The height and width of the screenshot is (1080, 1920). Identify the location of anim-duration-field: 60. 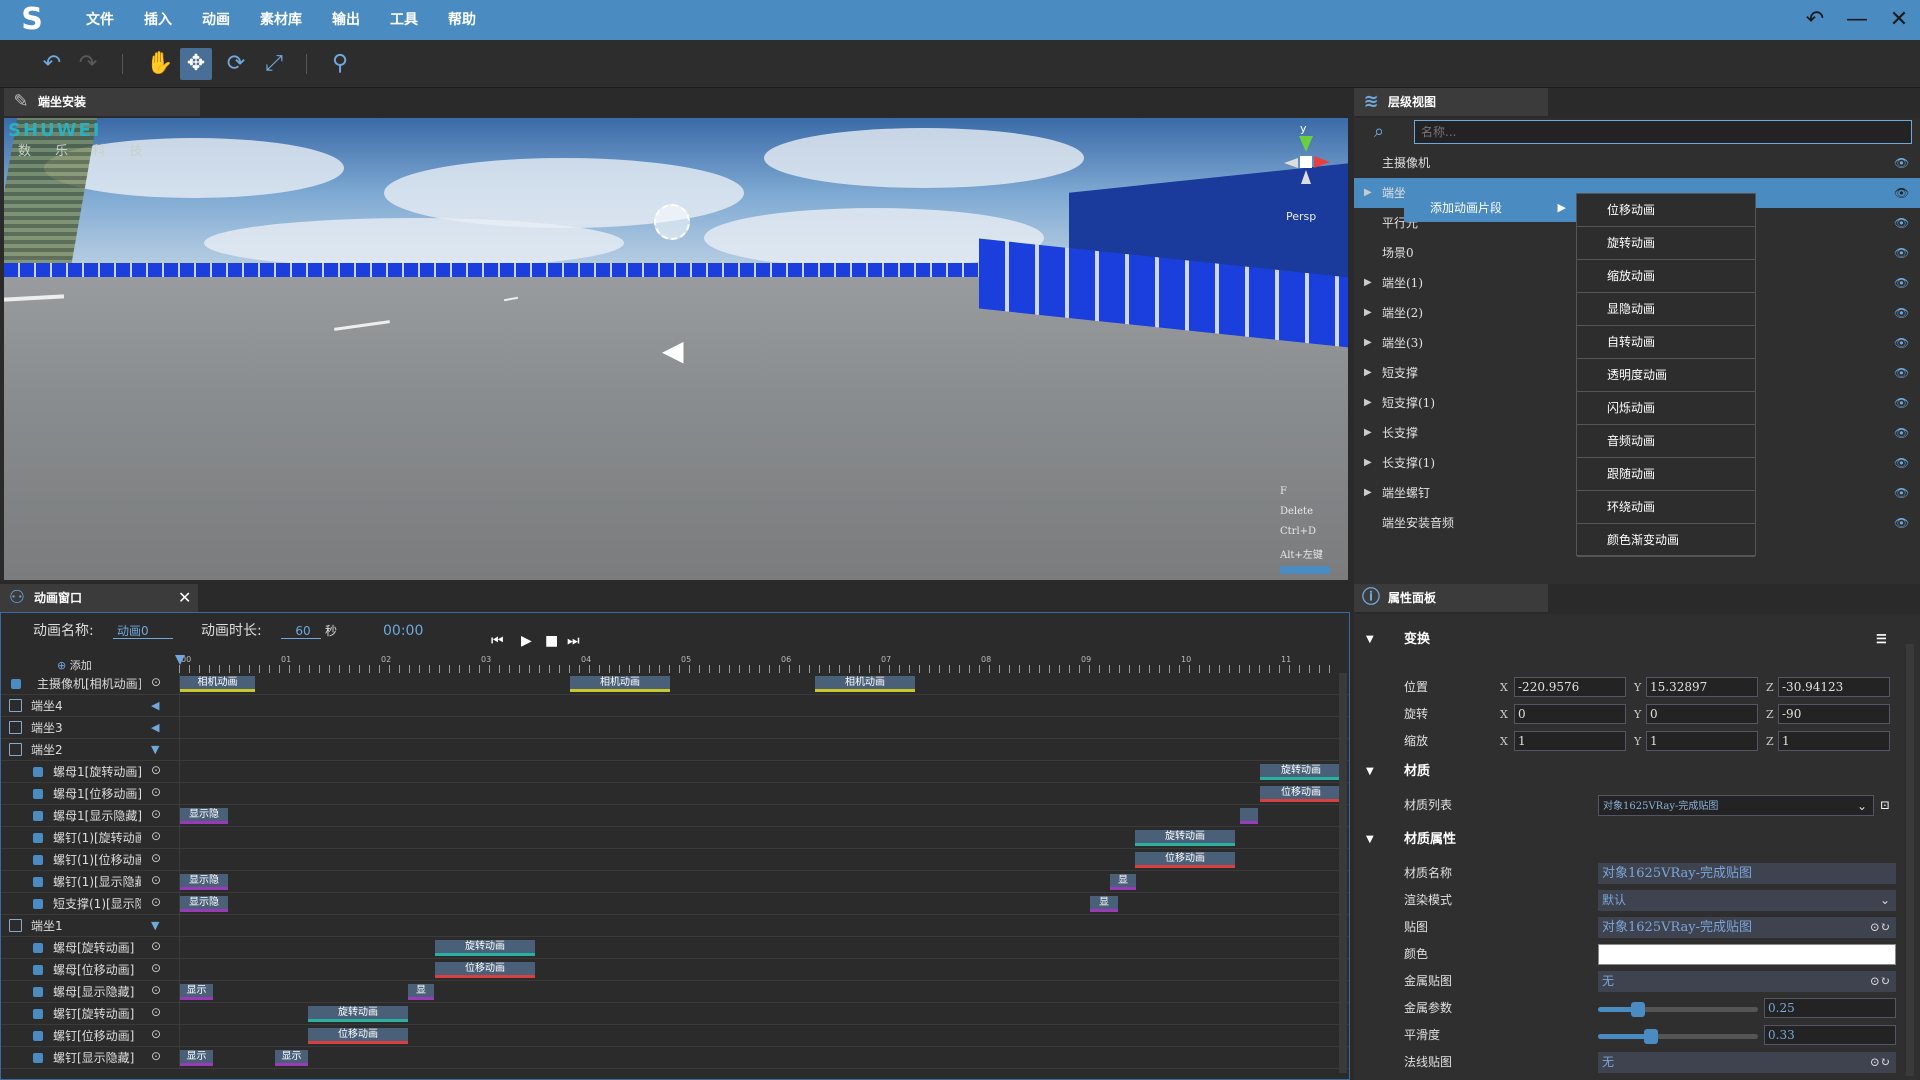
(301, 631).